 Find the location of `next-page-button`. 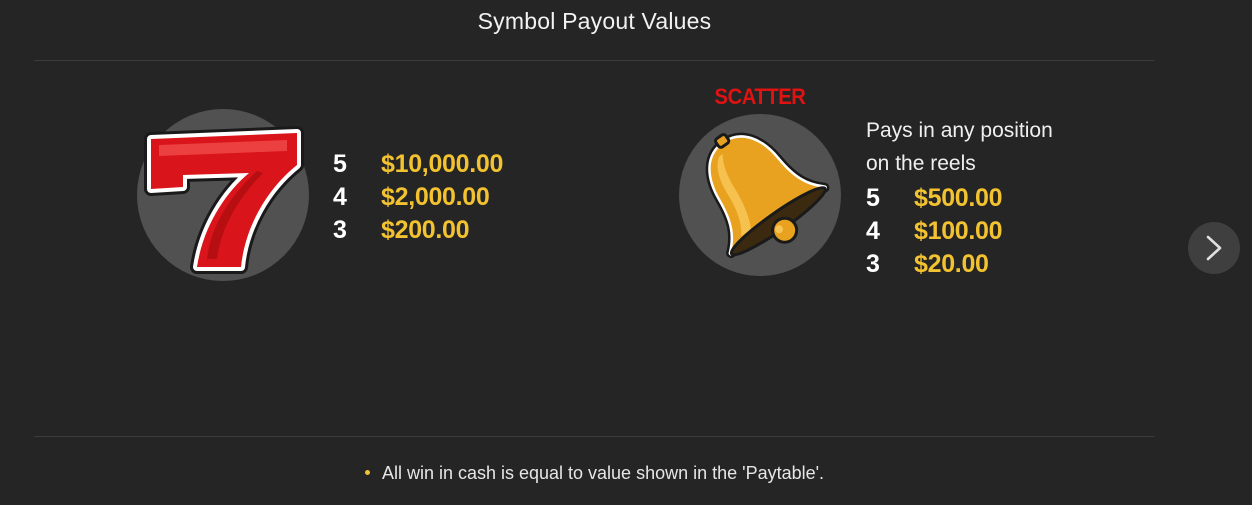

next-page-button is located at coordinates (1214, 248).